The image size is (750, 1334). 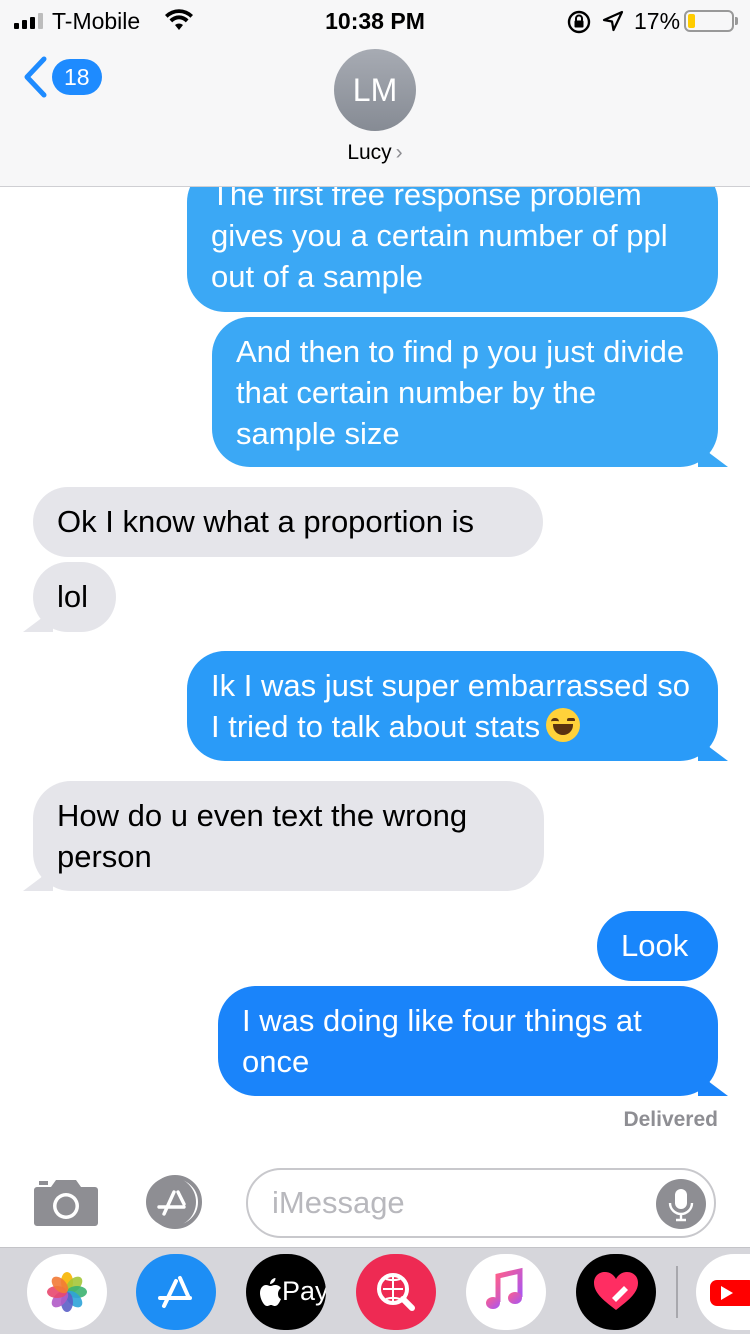 I want to click on chevron-left-icon, so click(x=35, y=77).